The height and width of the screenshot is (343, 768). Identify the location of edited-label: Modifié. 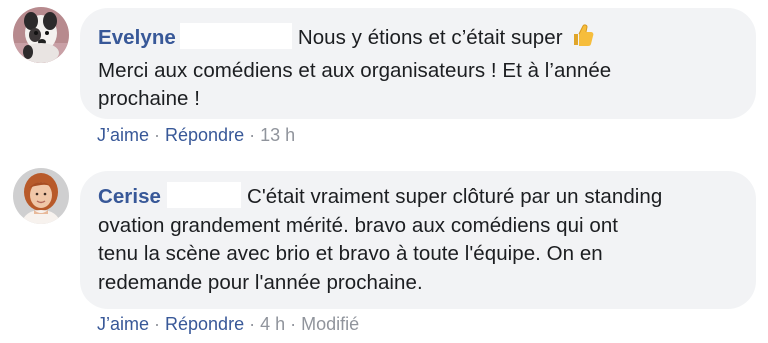
(330, 324).